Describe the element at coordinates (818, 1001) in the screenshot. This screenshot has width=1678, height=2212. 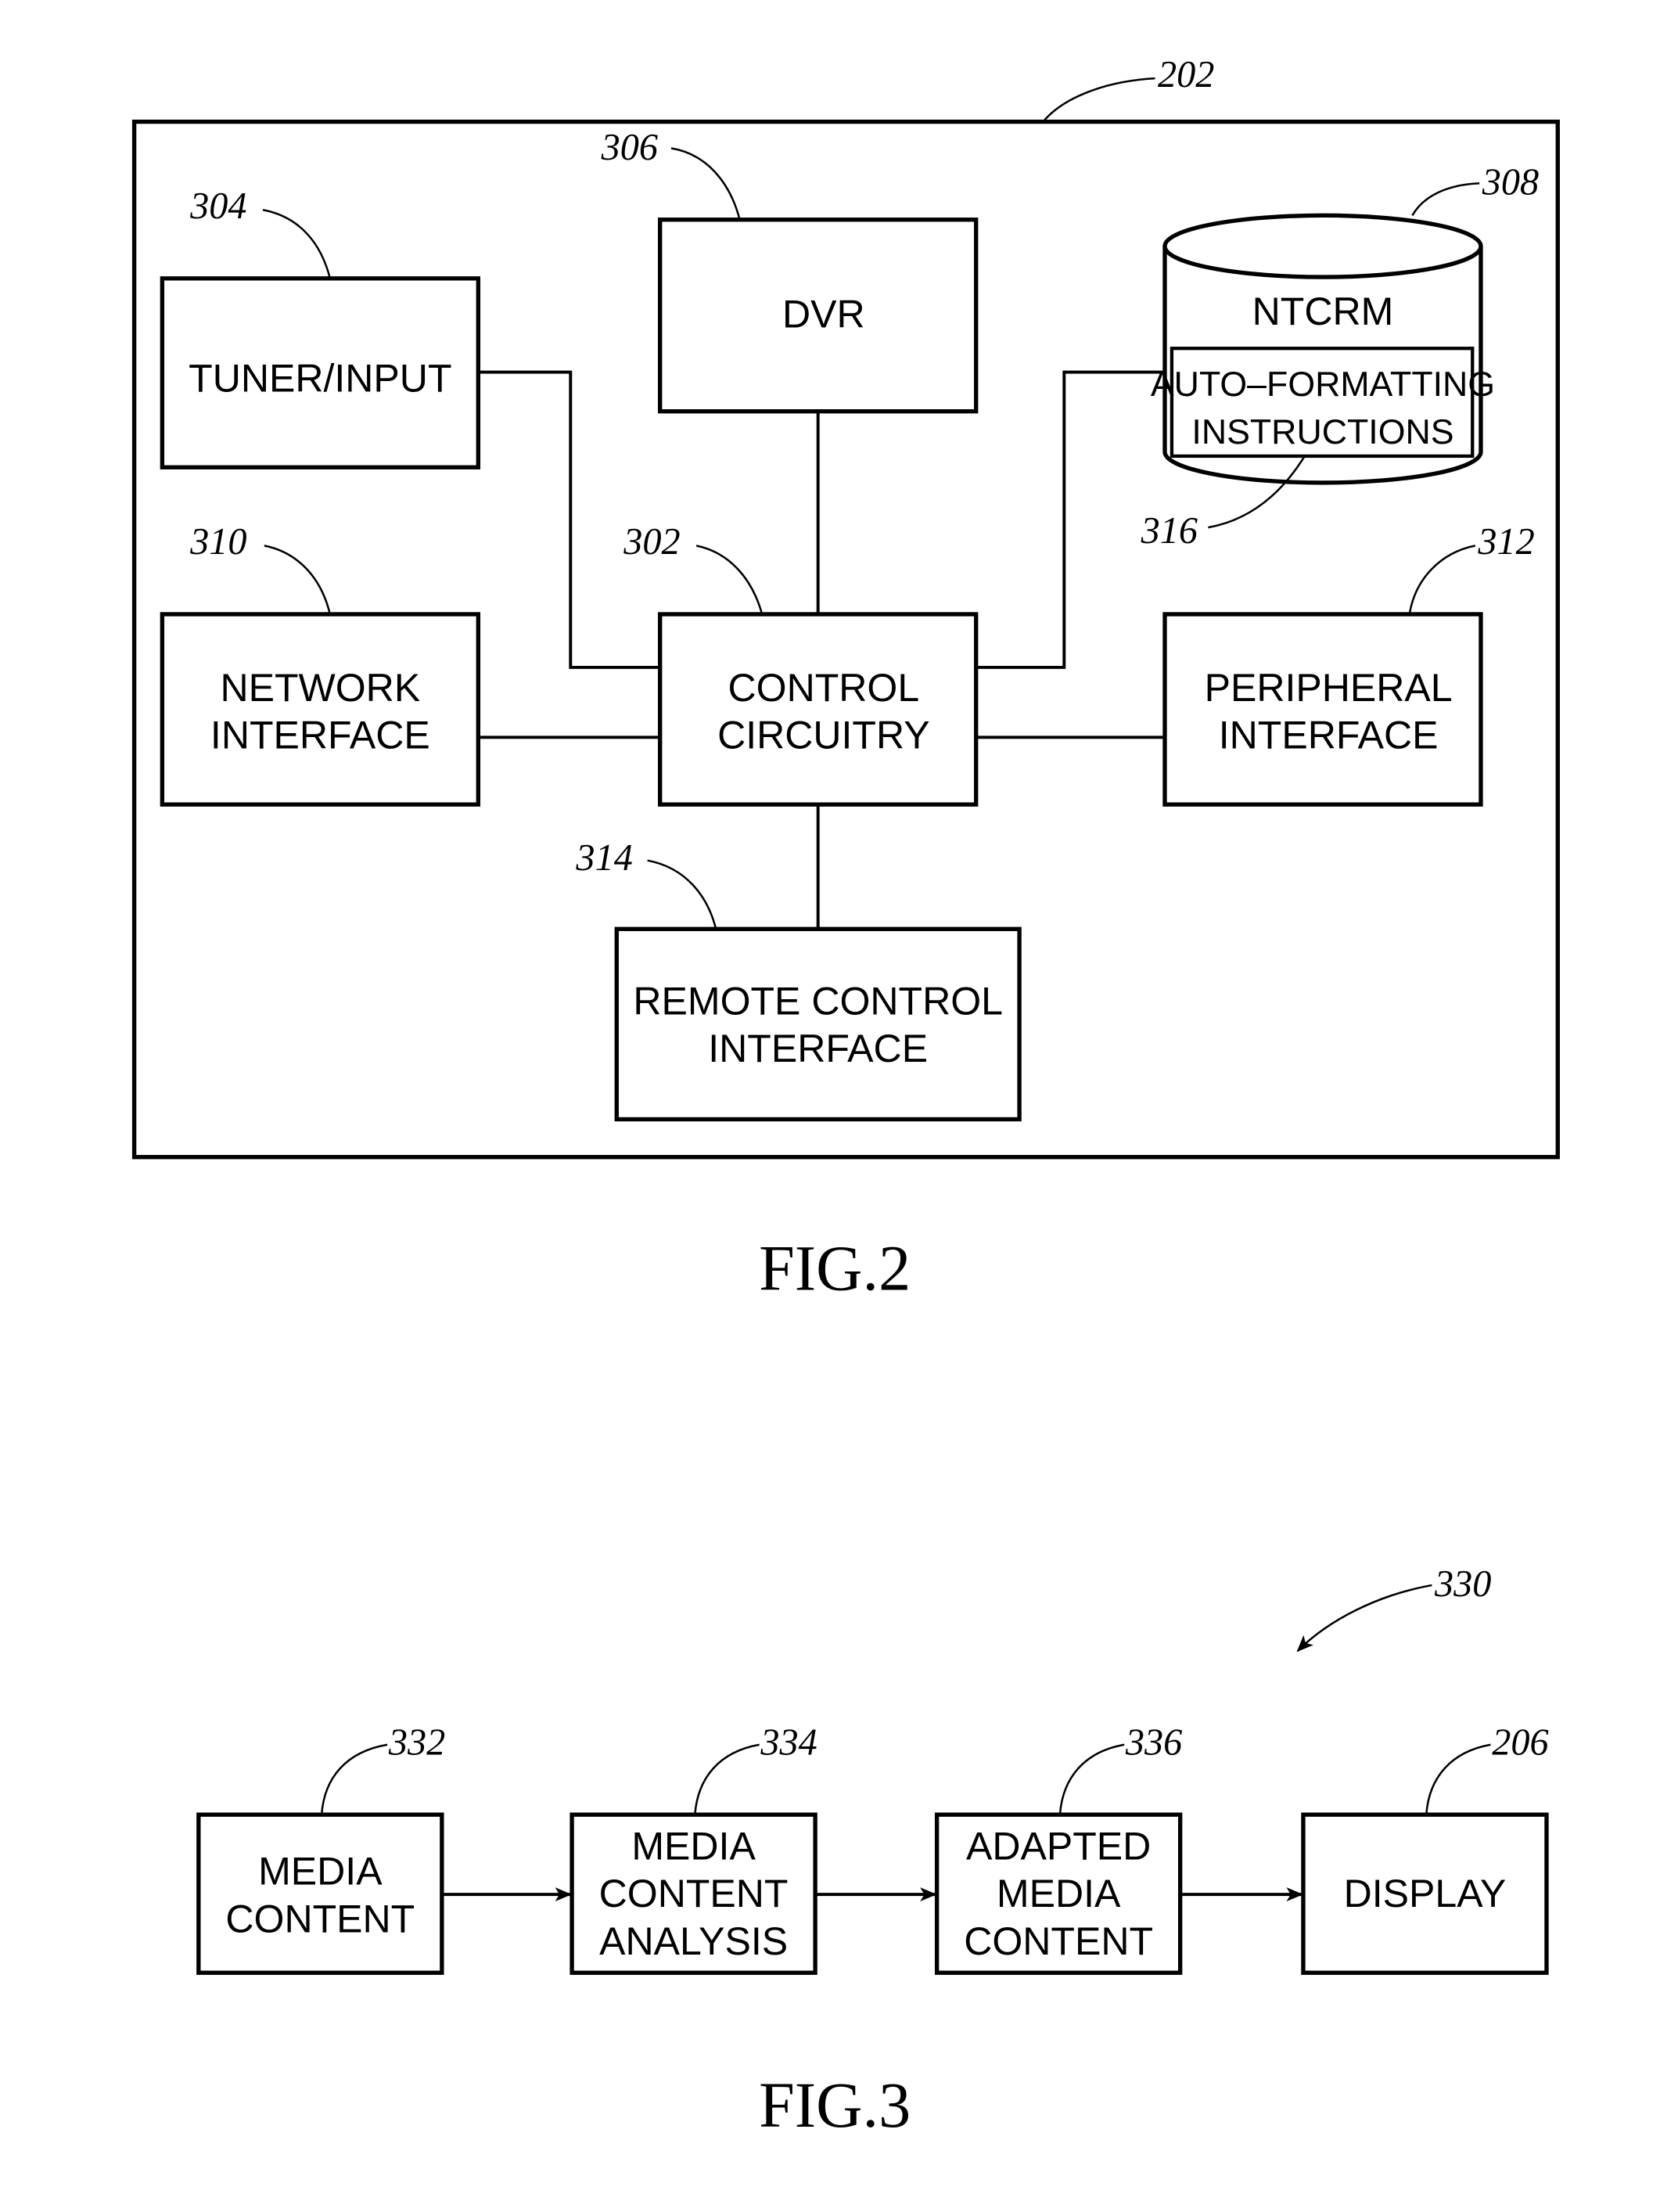
I see `remote-control-label-line1: REMOTE CONTROL` at that location.